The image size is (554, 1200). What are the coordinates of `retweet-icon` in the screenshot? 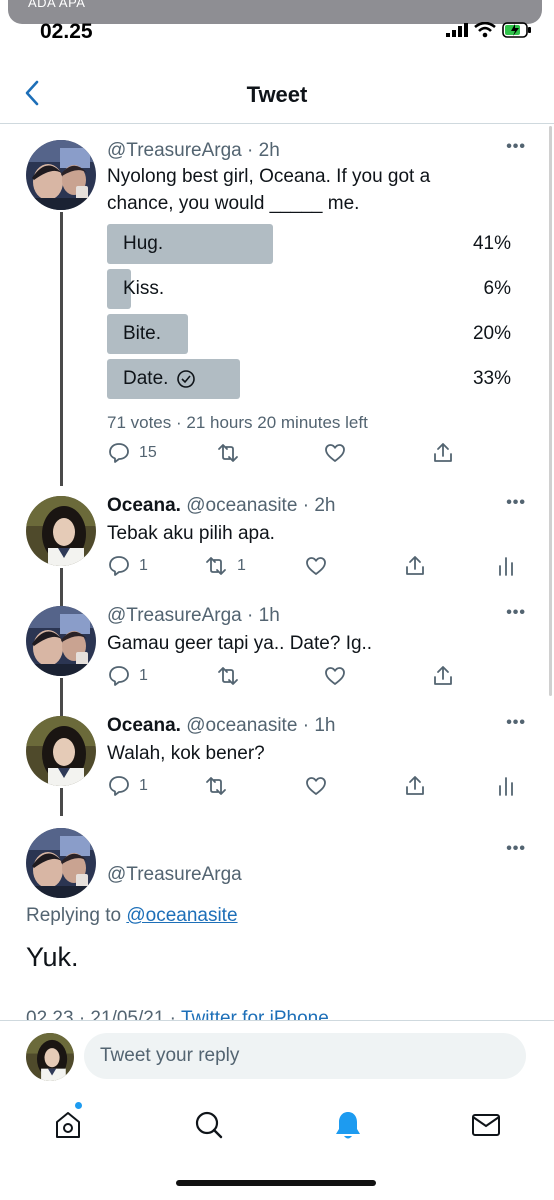 It's located at (216, 786).